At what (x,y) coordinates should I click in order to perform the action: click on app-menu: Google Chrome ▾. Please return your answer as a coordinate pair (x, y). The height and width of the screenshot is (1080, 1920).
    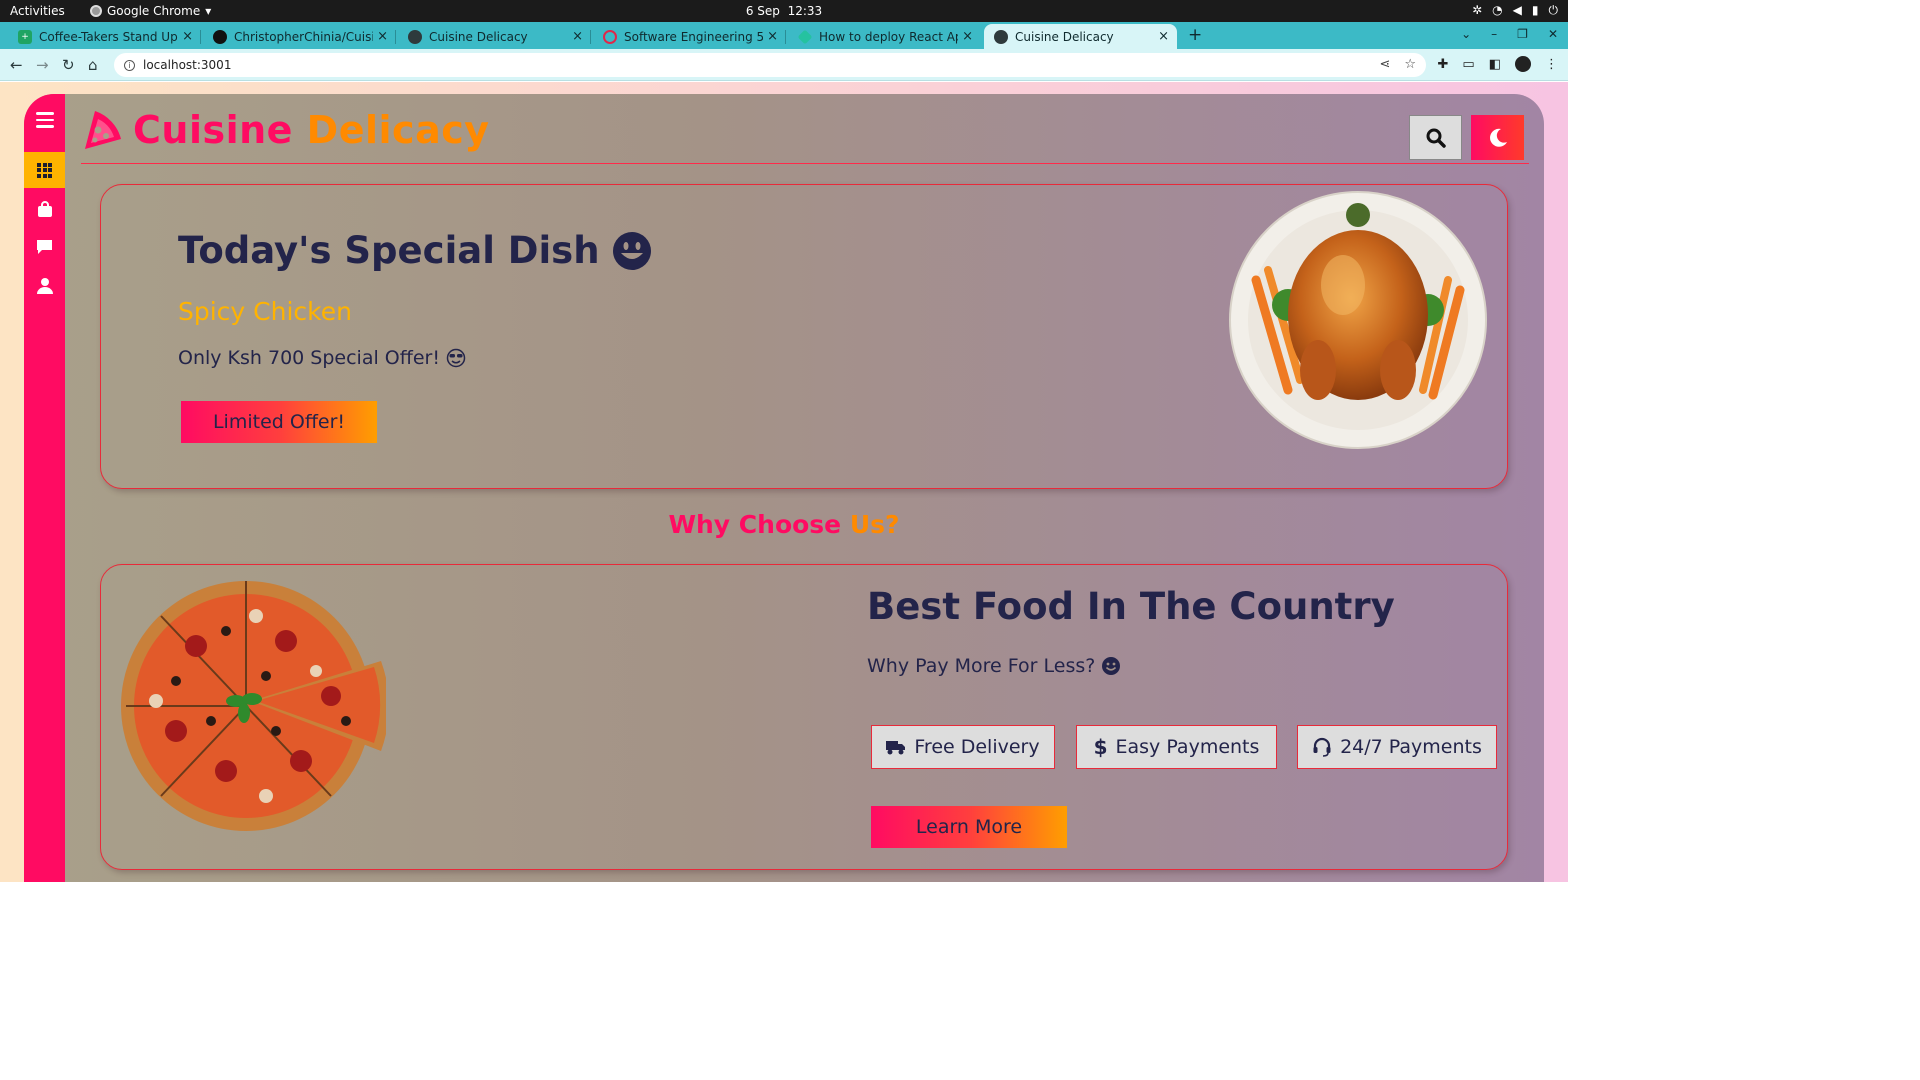
    Looking at the image, I should click on (150, 11).